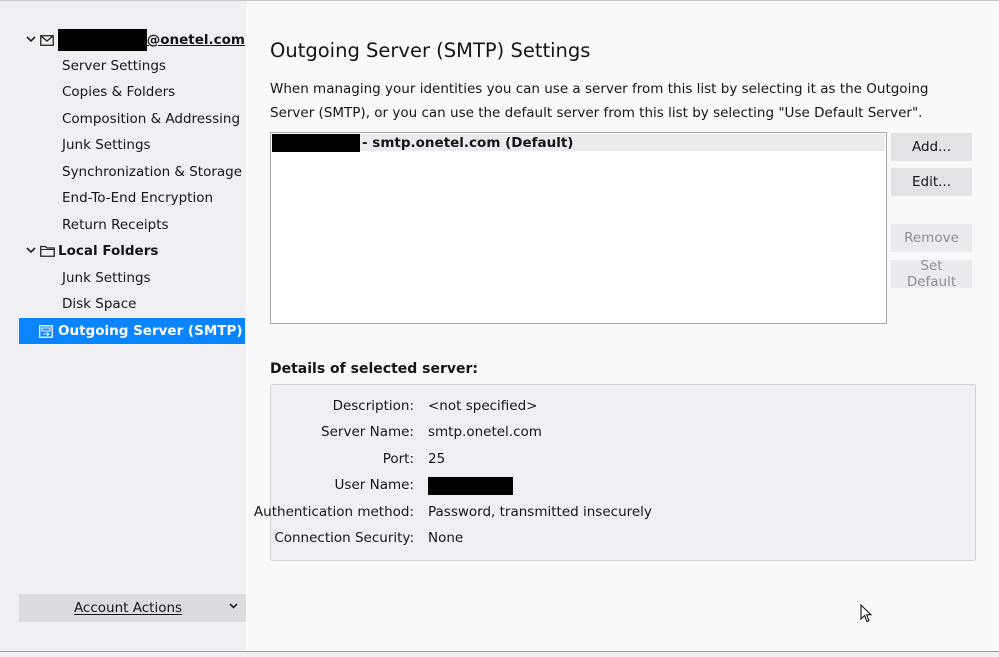 This screenshot has width=999, height=657. Describe the element at coordinates (374, 485) in the screenshot. I see `detail-user-name-label: User Name:` at that location.